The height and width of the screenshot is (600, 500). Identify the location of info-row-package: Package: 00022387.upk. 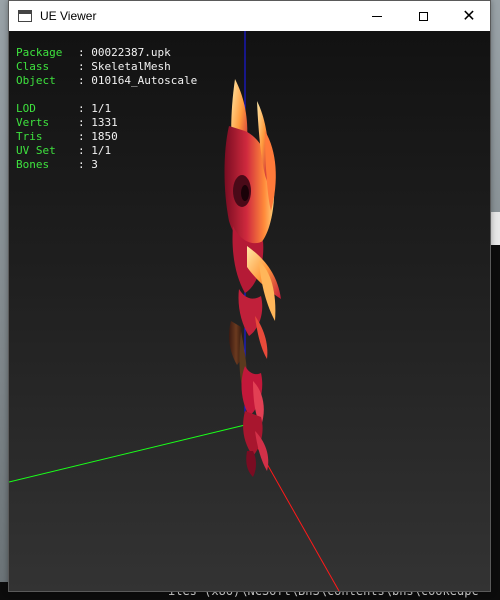
(106, 53).